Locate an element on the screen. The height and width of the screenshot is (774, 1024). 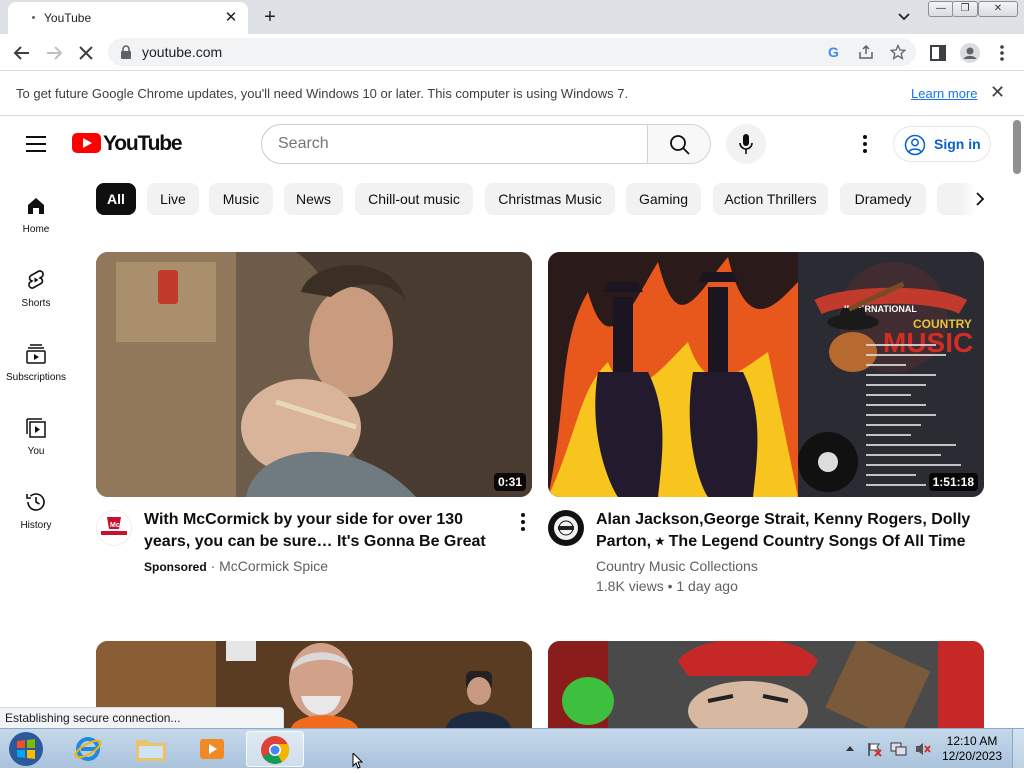
address-bar: youtube.com G is located at coordinates (512, 52).